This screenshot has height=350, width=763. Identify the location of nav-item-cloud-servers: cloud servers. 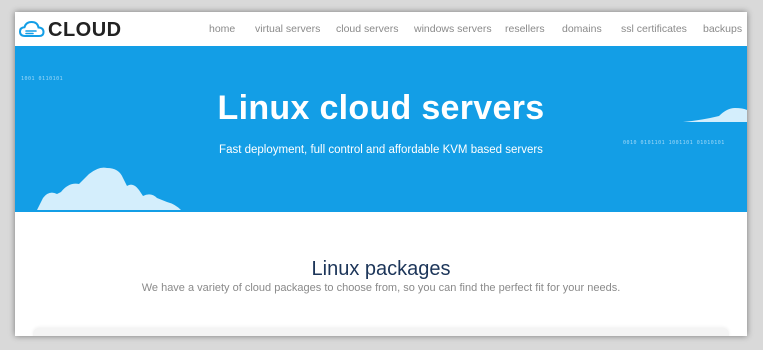
(367, 29).